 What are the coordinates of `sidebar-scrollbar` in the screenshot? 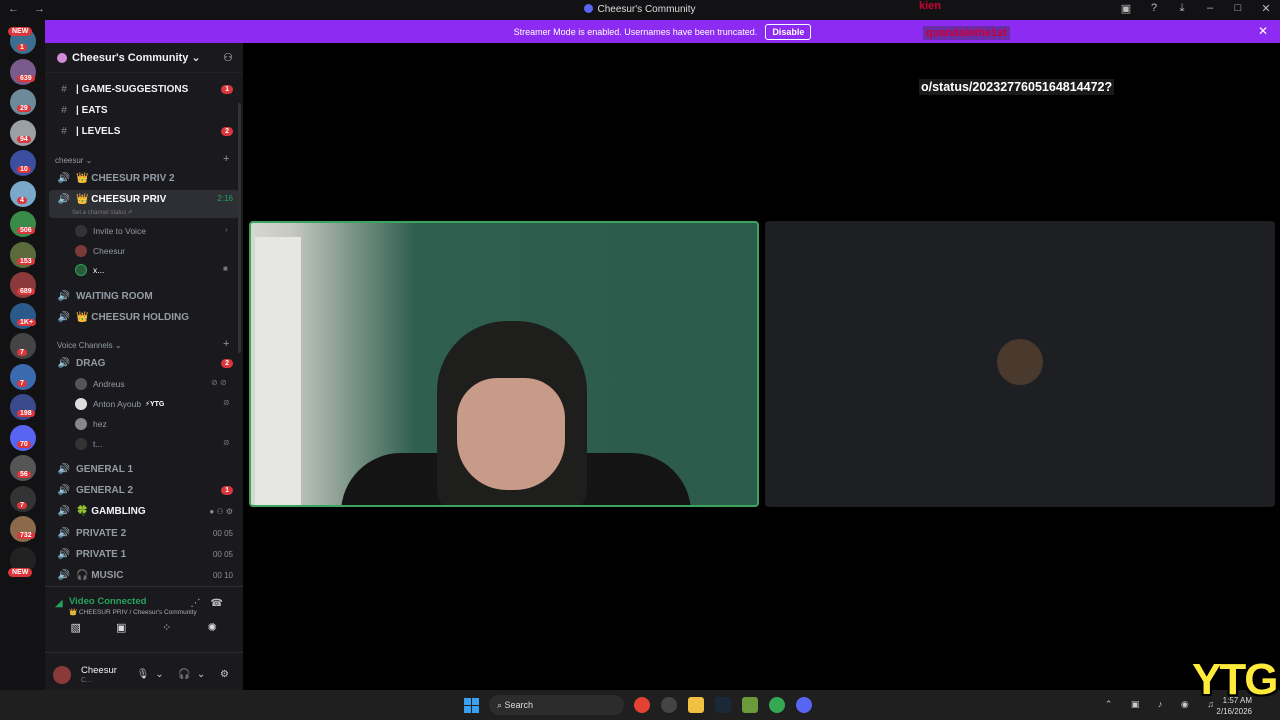 It's located at (239, 228).